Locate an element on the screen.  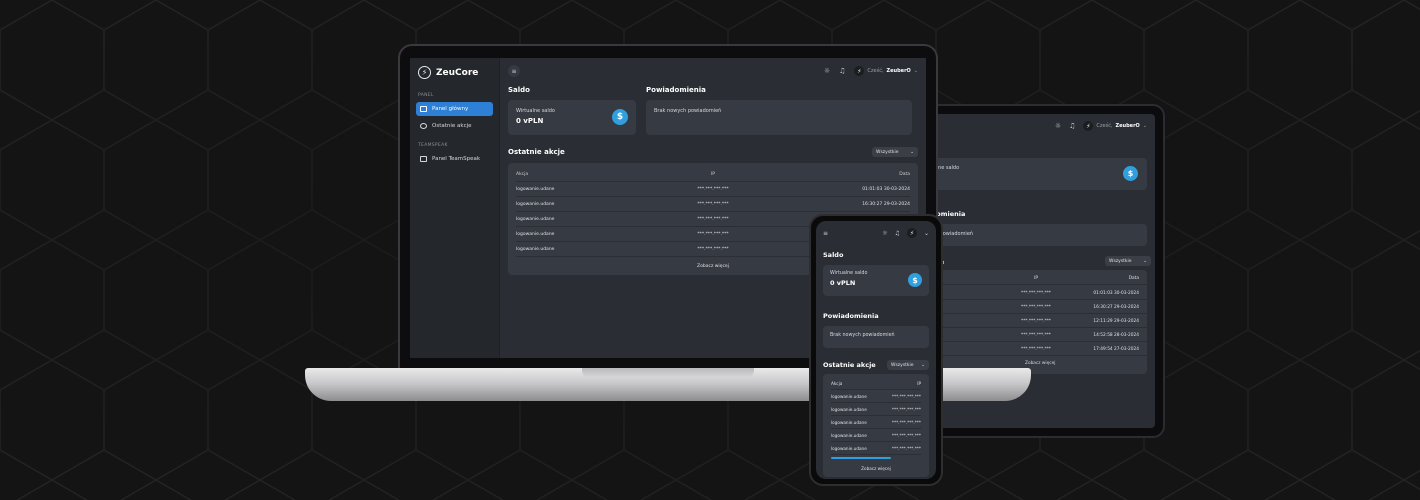
lightning-icon: ⚡ is located at coordinates (424, 72).